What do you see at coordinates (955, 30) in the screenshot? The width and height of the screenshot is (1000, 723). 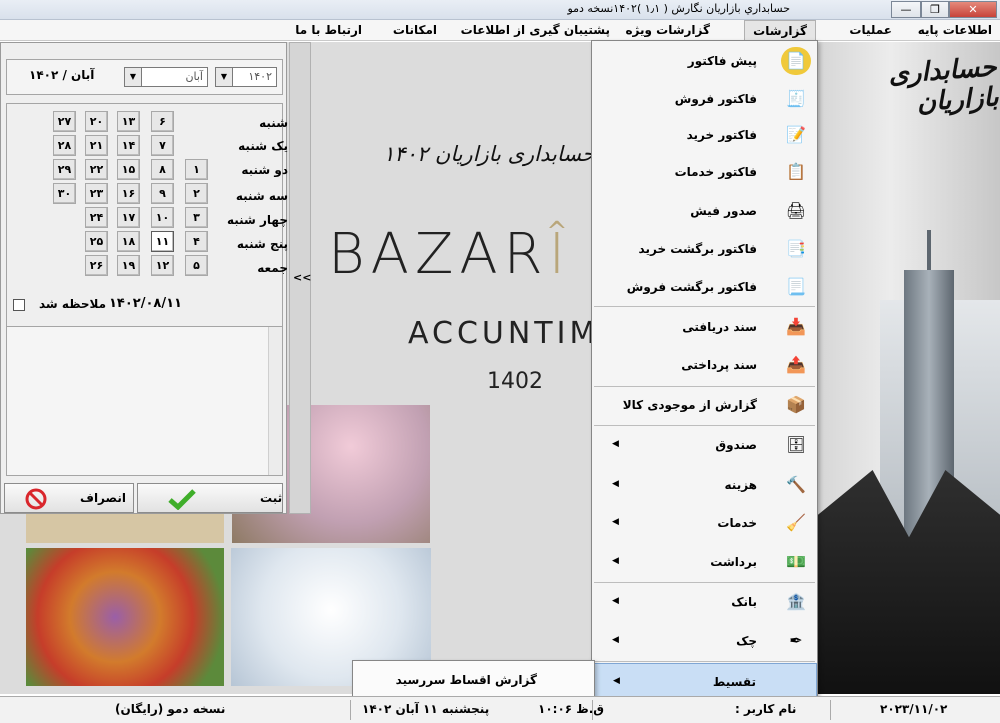 I see `menu-basic-info: اطلاعات پایه` at bounding box center [955, 30].